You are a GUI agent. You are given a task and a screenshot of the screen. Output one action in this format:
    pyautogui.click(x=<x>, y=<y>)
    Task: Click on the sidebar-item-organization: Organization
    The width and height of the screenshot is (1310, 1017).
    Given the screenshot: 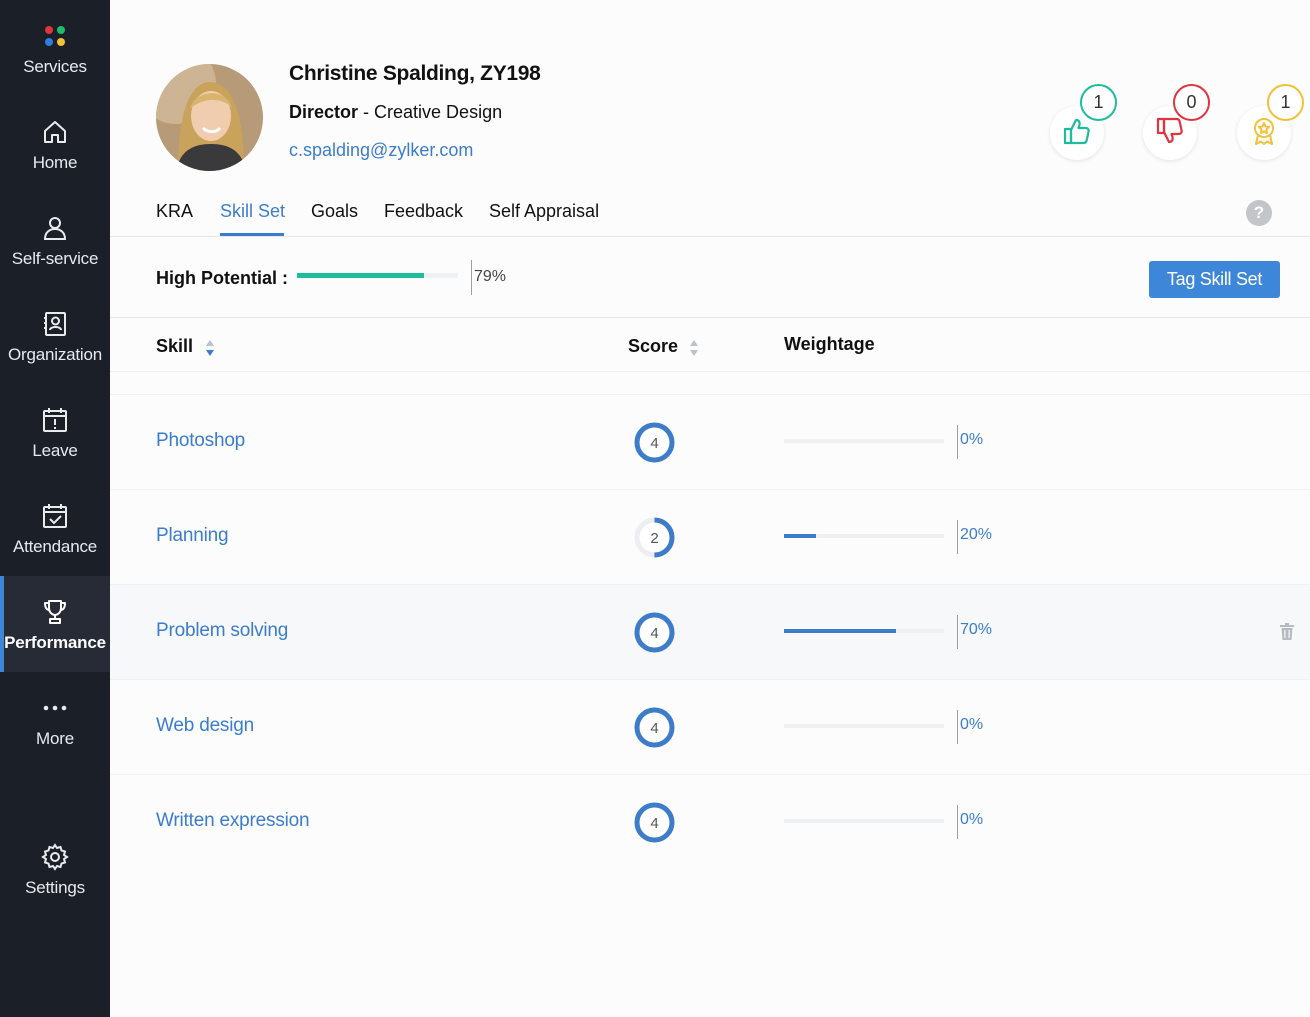 What is the action you would take?
    pyautogui.click(x=55, y=336)
    